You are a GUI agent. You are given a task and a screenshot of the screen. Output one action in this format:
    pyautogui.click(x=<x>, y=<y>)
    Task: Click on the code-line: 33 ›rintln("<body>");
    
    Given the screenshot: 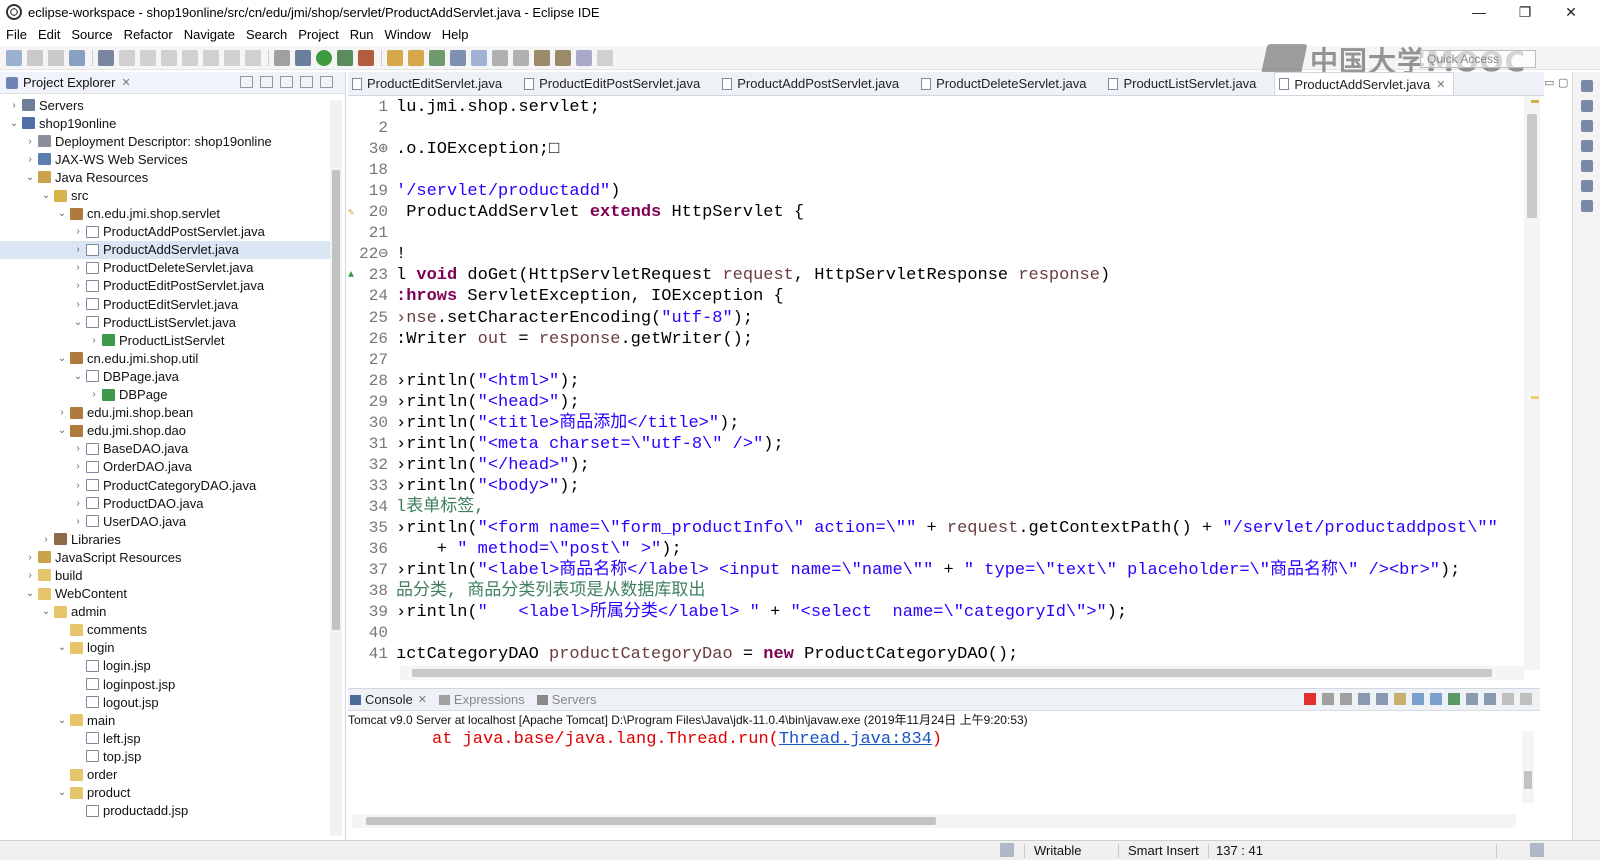 What is the action you would take?
    pyautogui.click(x=932, y=486)
    